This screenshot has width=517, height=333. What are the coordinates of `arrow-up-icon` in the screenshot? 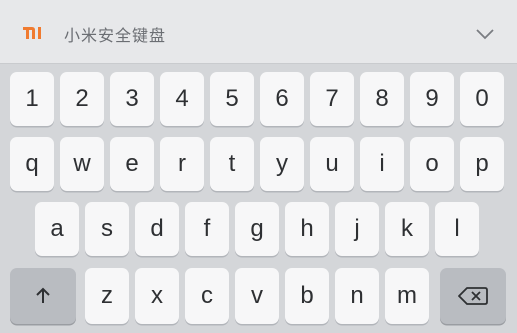 It's located at (43, 295).